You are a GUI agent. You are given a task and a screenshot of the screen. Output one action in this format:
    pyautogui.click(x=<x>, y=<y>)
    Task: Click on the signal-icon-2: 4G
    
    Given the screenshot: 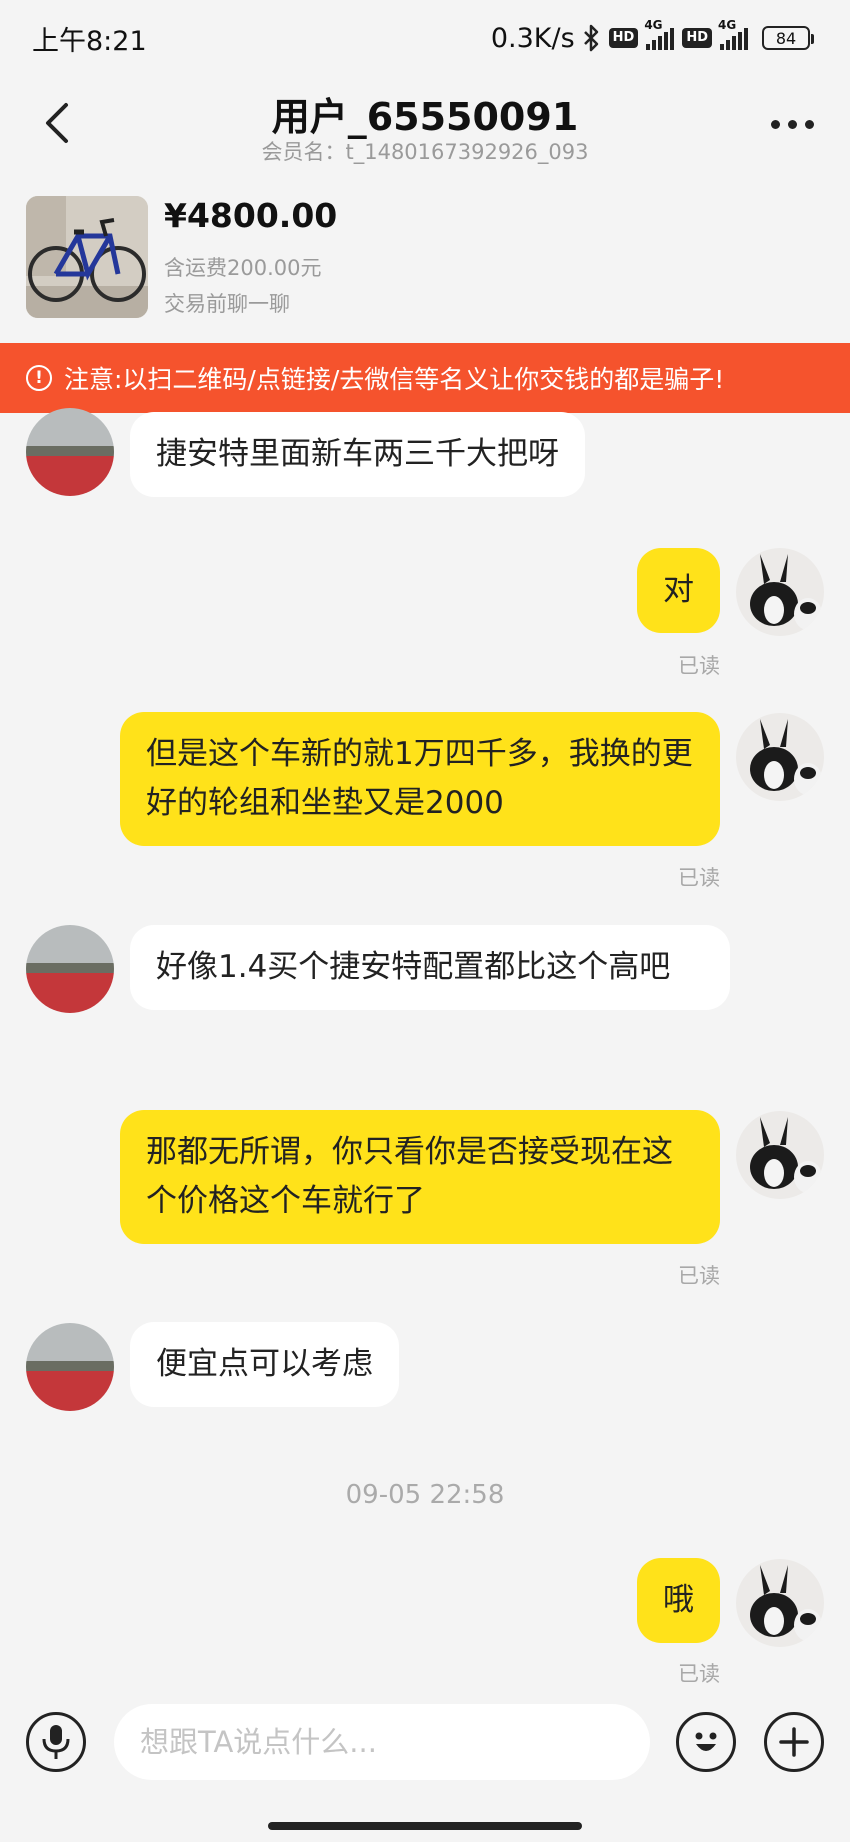 What is the action you would take?
    pyautogui.click(x=733, y=34)
    